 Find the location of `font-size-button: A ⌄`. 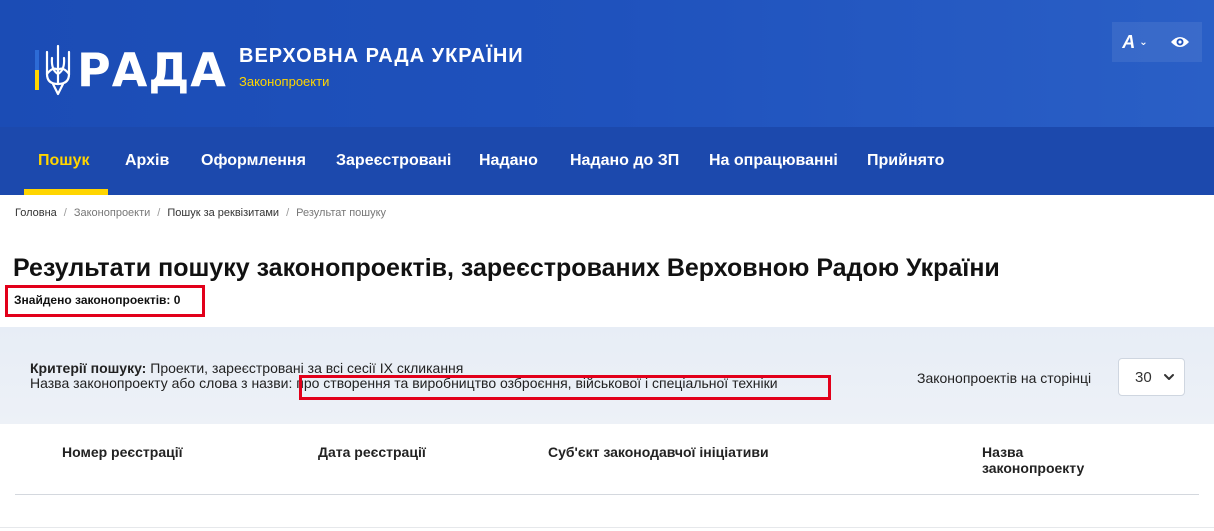

font-size-button: A ⌄ is located at coordinates (1135, 42).